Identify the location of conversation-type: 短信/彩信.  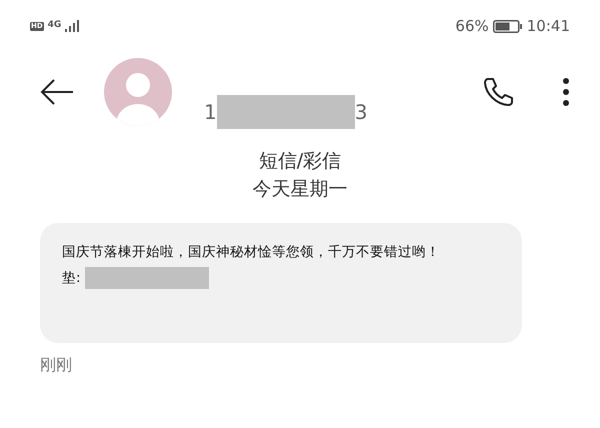
(300, 161).